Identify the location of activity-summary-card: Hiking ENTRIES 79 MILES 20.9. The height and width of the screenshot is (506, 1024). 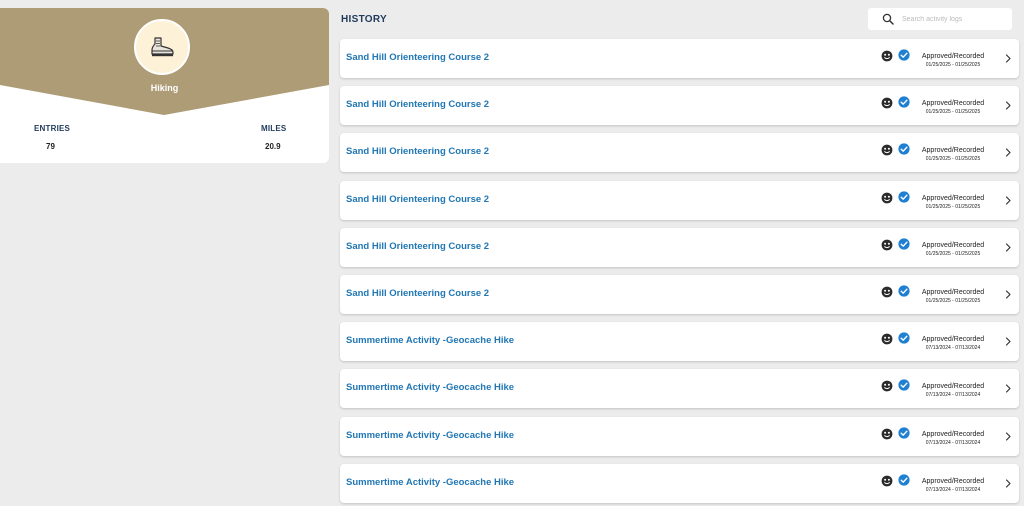
(164, 85).